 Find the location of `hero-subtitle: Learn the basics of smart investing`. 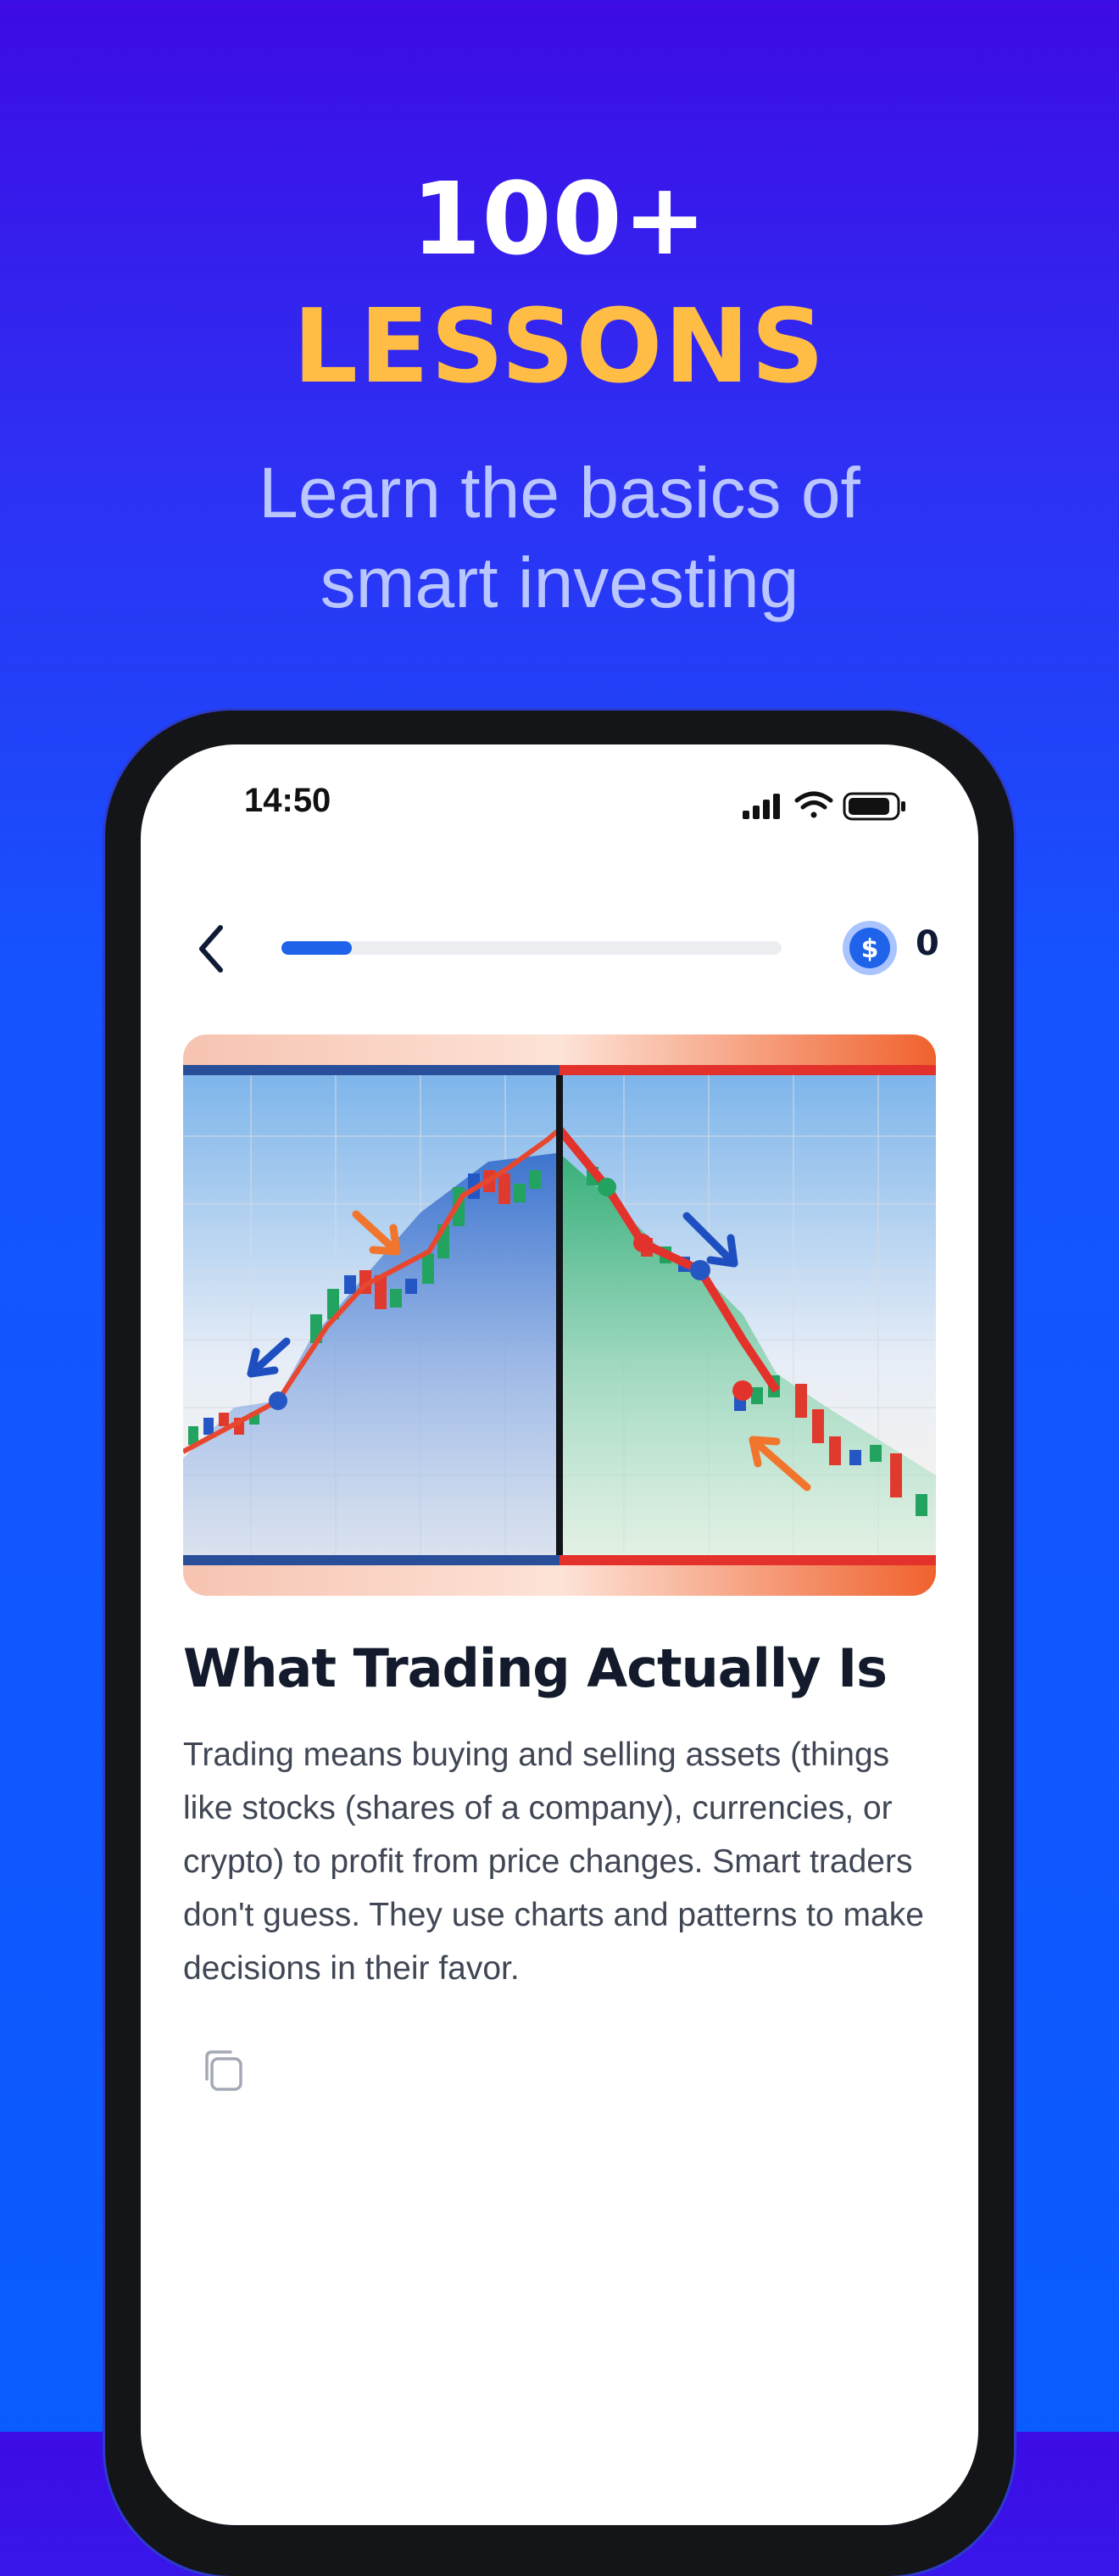

hero-subtitle: Learn the basics of smart investing is located at coordinates (559, 537).